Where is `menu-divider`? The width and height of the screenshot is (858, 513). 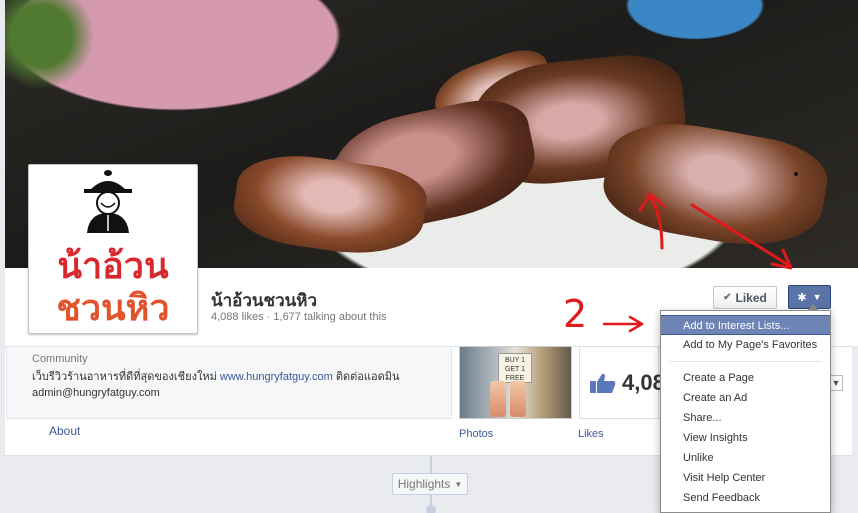 menu-divider is located at coordinates (745, 361).